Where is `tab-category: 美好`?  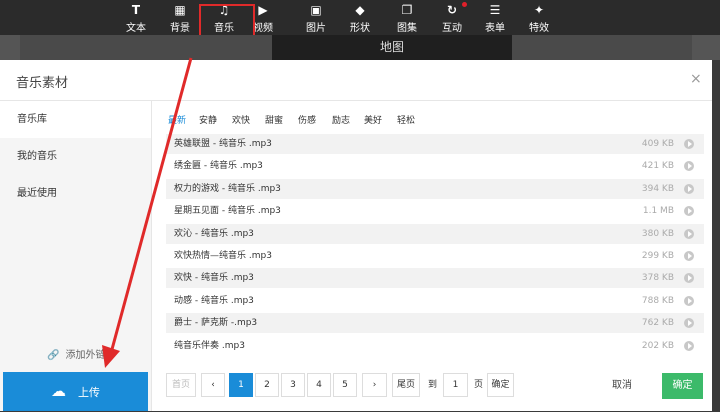
tab-category: 美好 is located at coordinates (373, 119).